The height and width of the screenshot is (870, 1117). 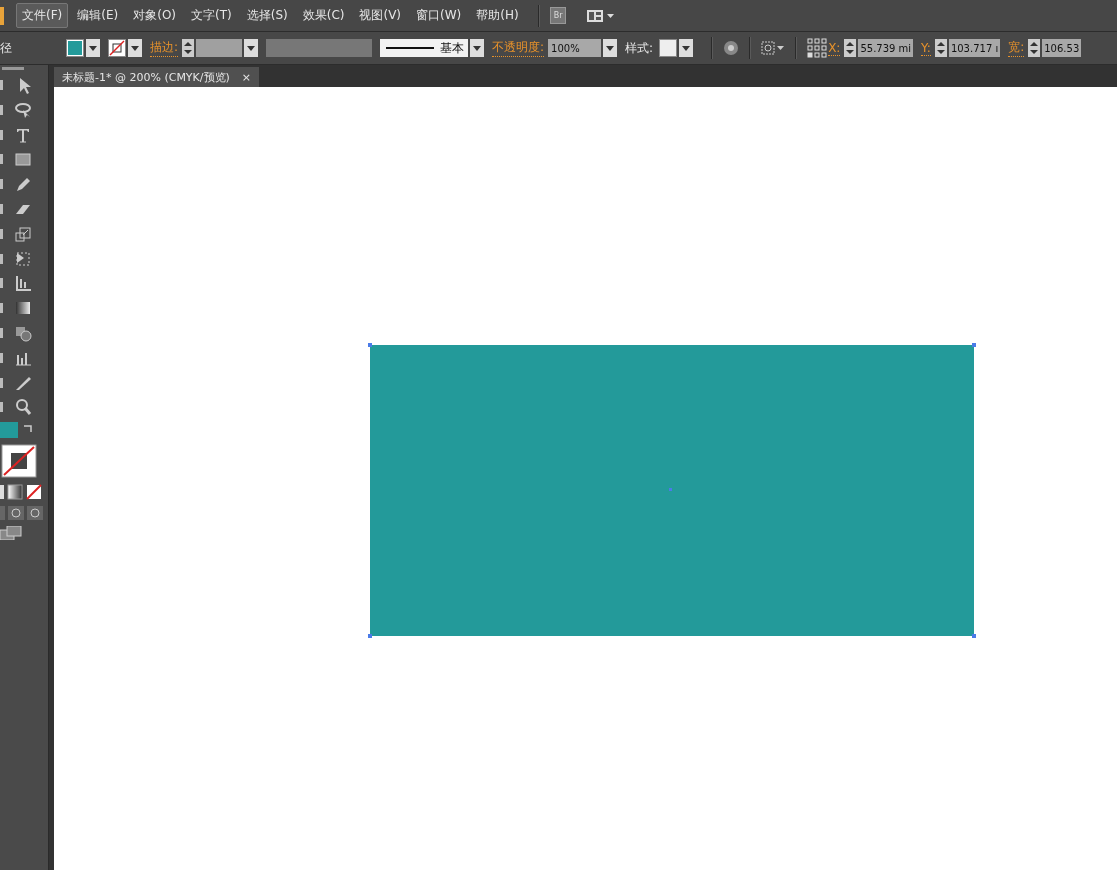 What do you see at coordinates (1062, 48) in the screenshot?
I see `width-field: 106.53` at bounding box center [1062, 48].